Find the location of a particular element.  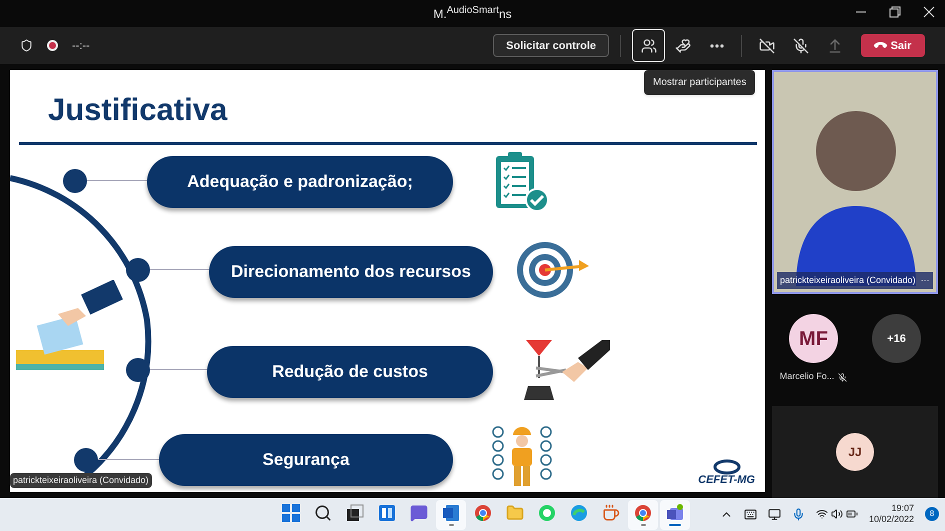

widgets-icon is located at coordinates (387, 513).